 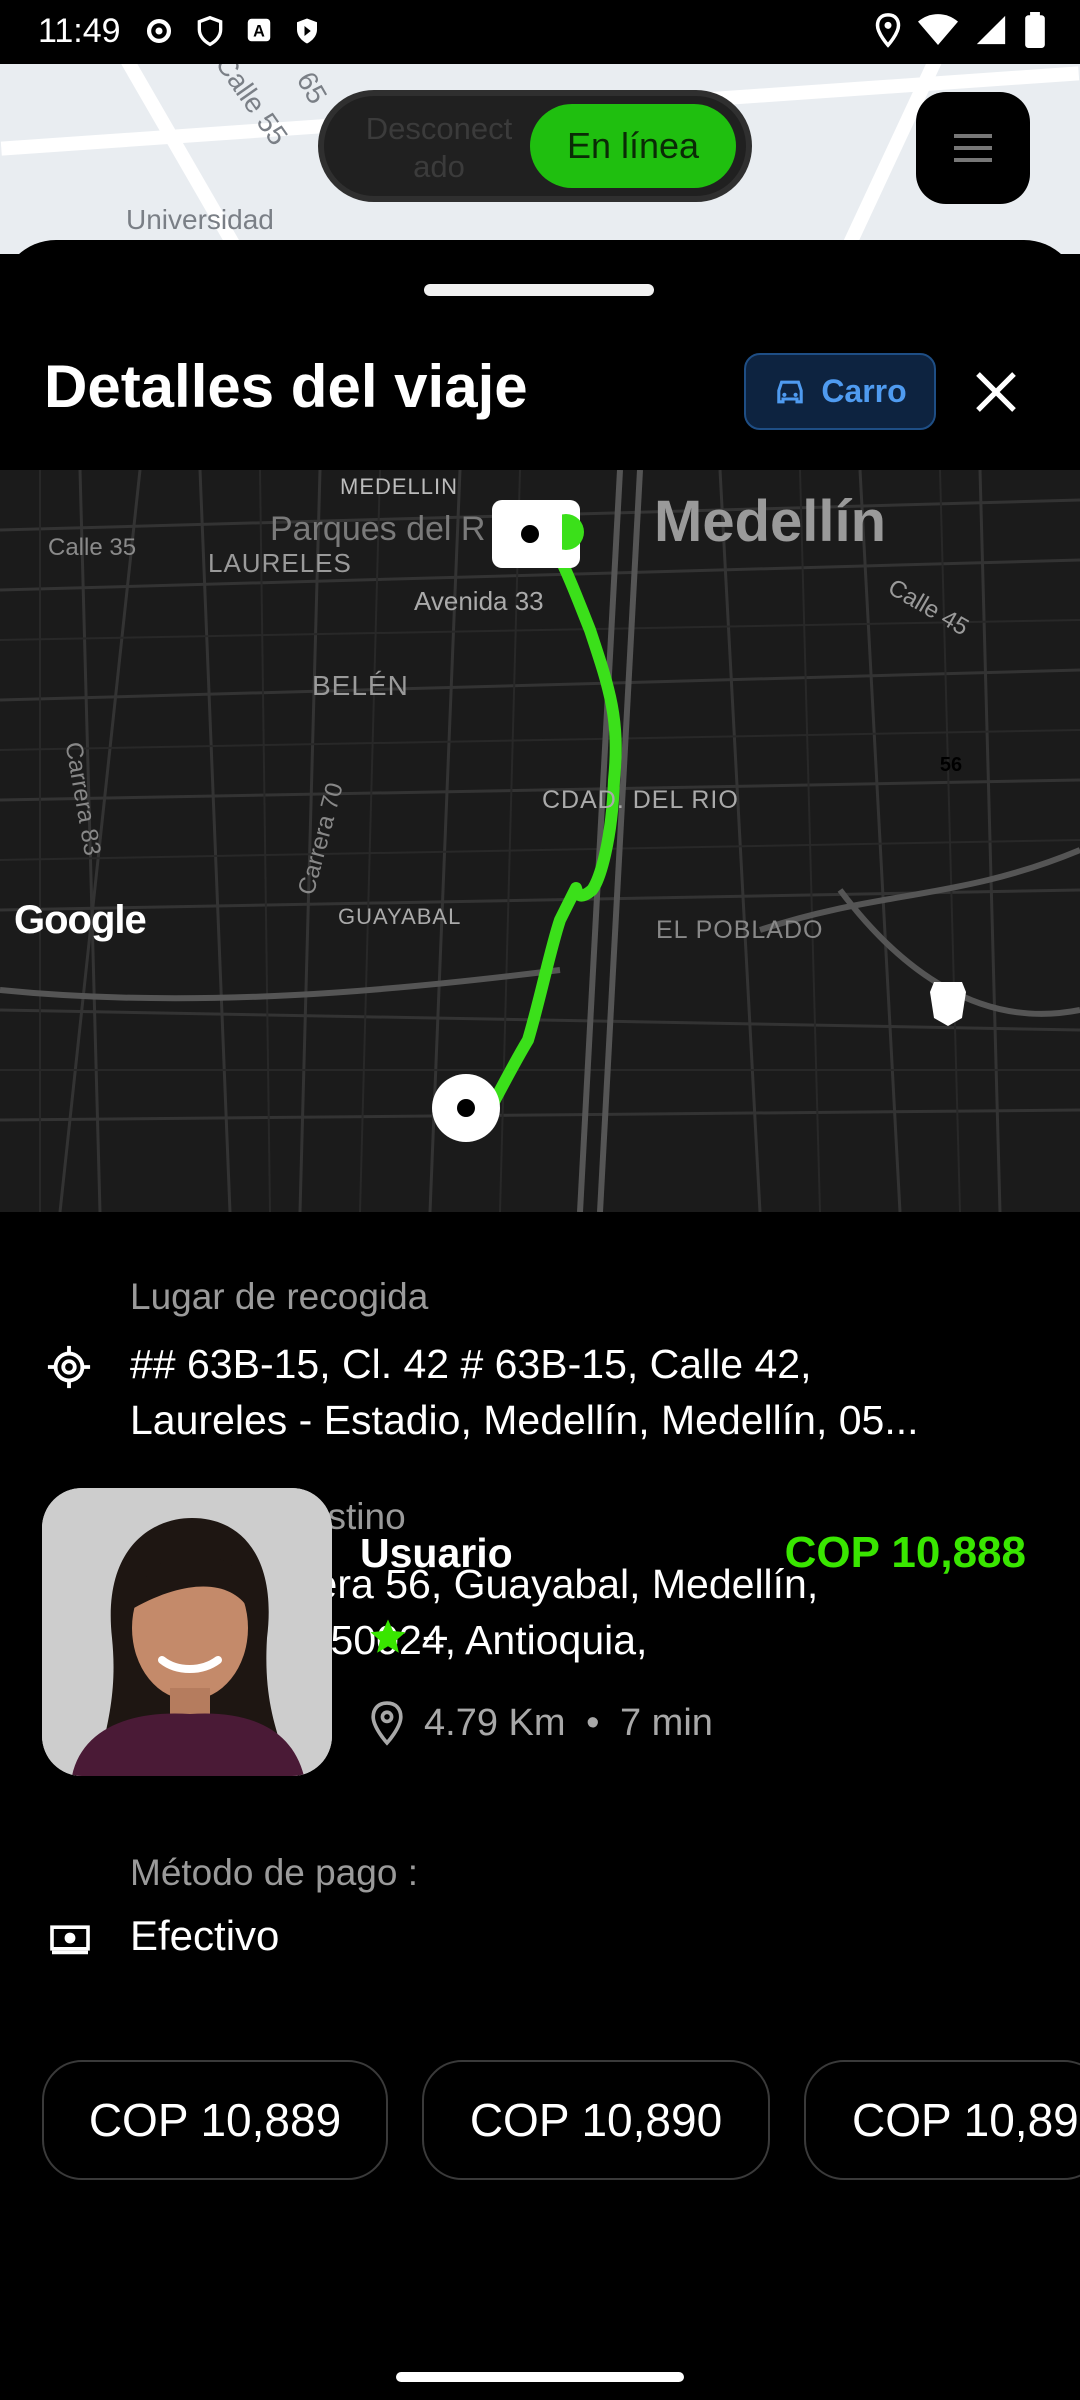 What do you see at coordinates (942, 2120) in the screenshot?
I see `offer-button: COP 10,89` at bounding box center [942, 2120].